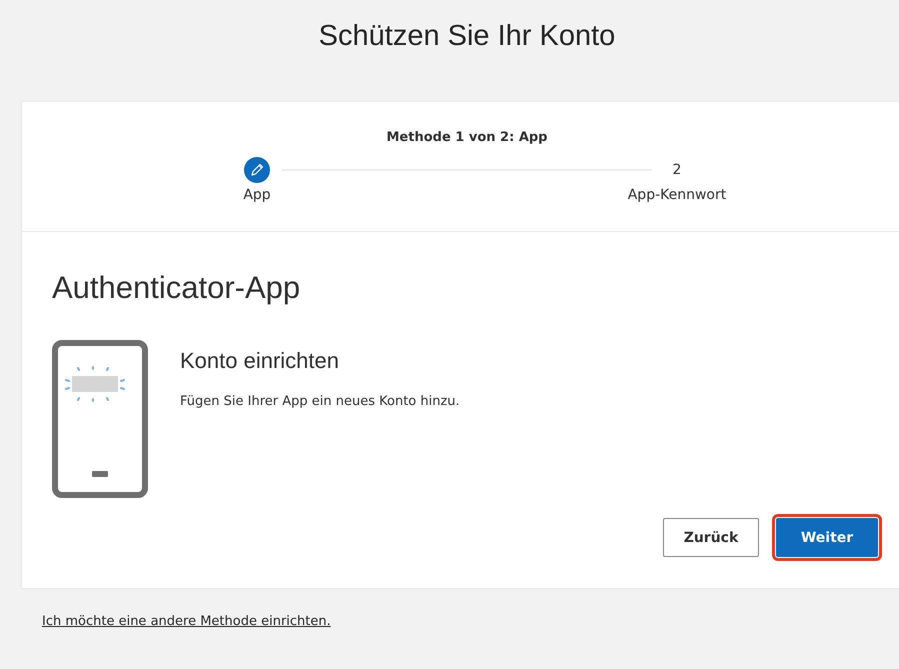 This screenshot has width=899, height=669. I want to click on page-title: Schützen Sie Ihr Konto, so click(467, 36).